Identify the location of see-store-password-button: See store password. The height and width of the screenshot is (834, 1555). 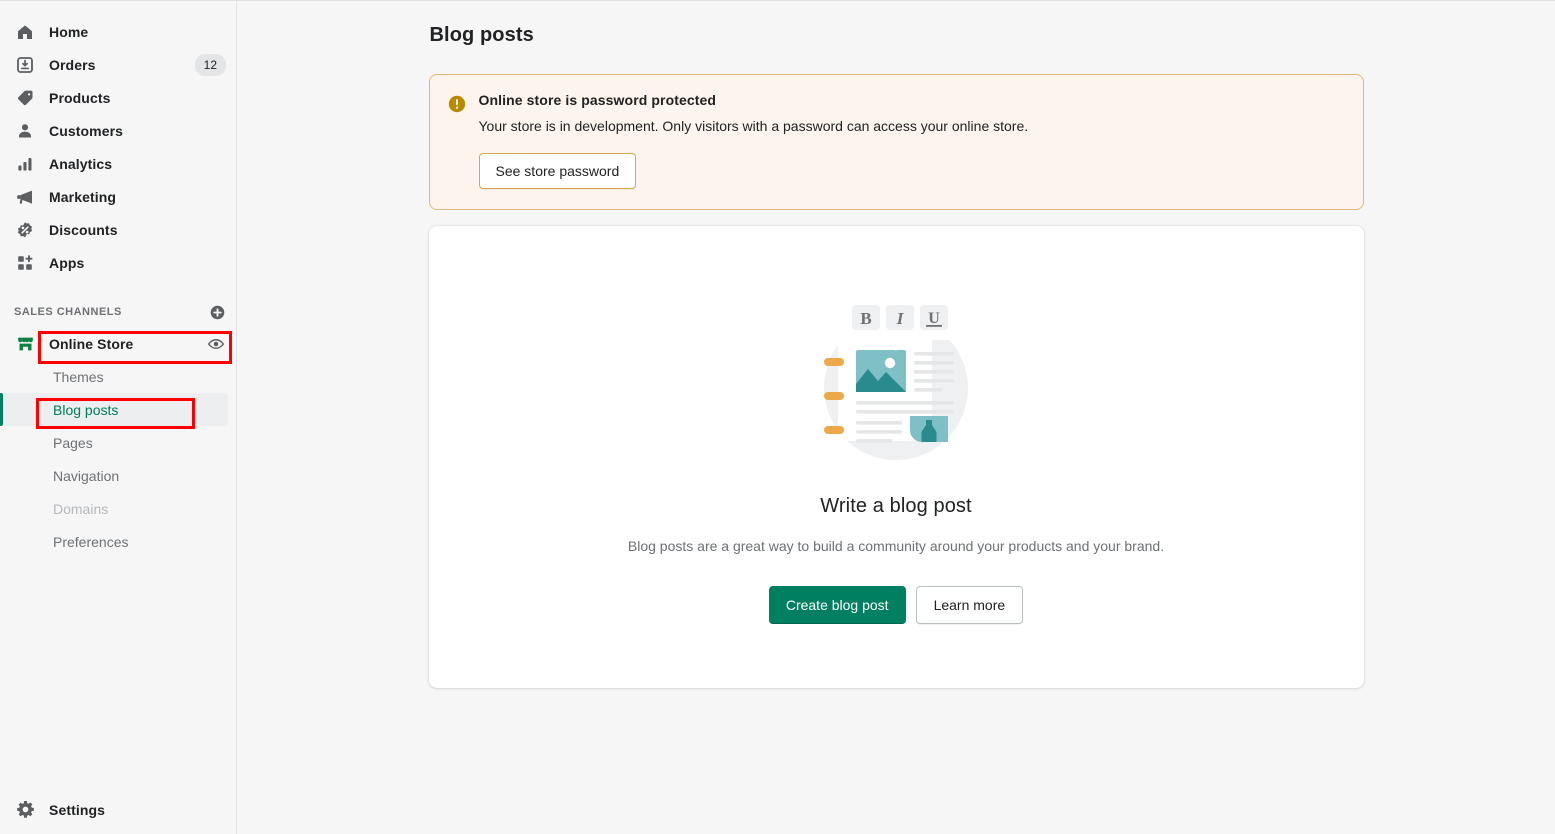
(557, 171).